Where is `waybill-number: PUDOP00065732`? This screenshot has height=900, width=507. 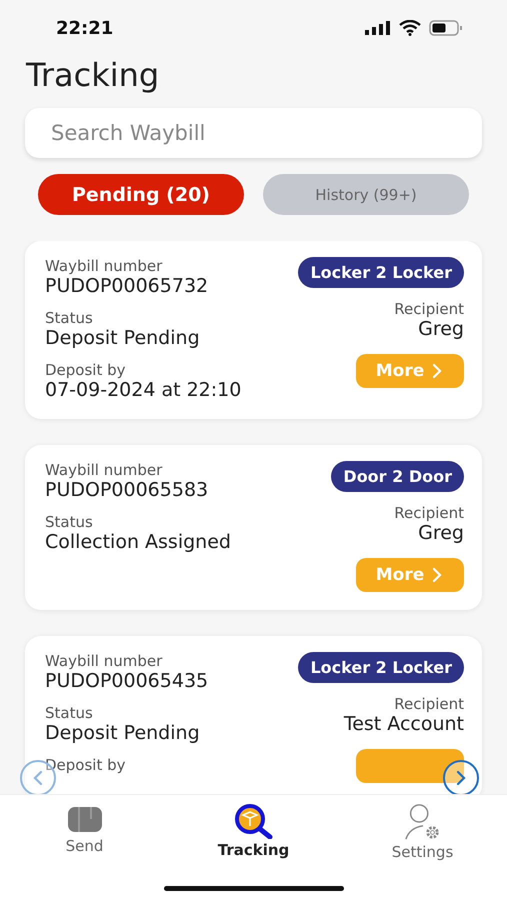
waybill-number: PUDOP00065732 is located at coordinates (126, 286).